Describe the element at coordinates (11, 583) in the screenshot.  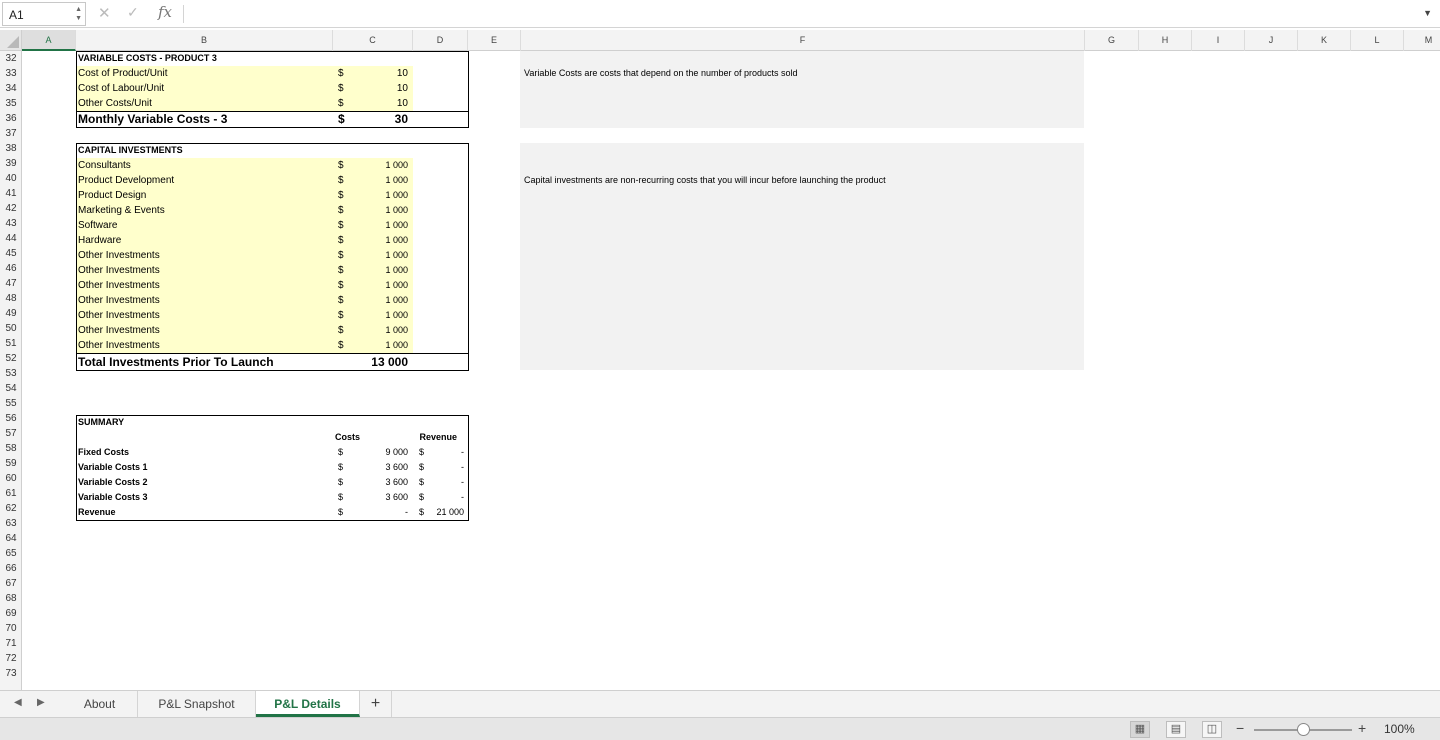
I see `row-header-67: 67` at that location.